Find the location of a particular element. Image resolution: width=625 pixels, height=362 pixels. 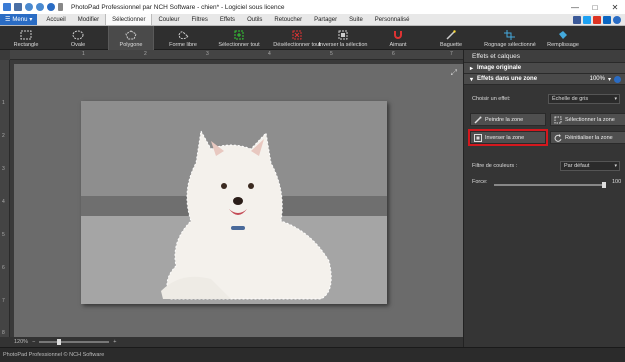

layer-toggle-icon is located at coordinates (617, 79).